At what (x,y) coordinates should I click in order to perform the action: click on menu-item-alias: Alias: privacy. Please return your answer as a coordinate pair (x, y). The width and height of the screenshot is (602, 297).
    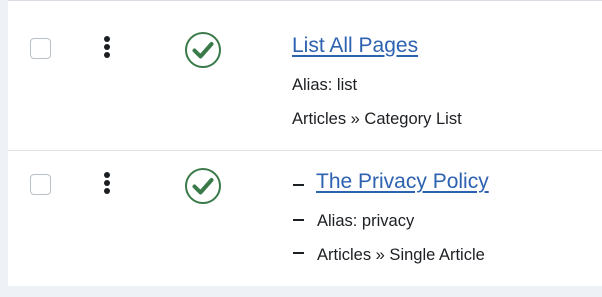
    Looking at the image, I should click on (366, 221).